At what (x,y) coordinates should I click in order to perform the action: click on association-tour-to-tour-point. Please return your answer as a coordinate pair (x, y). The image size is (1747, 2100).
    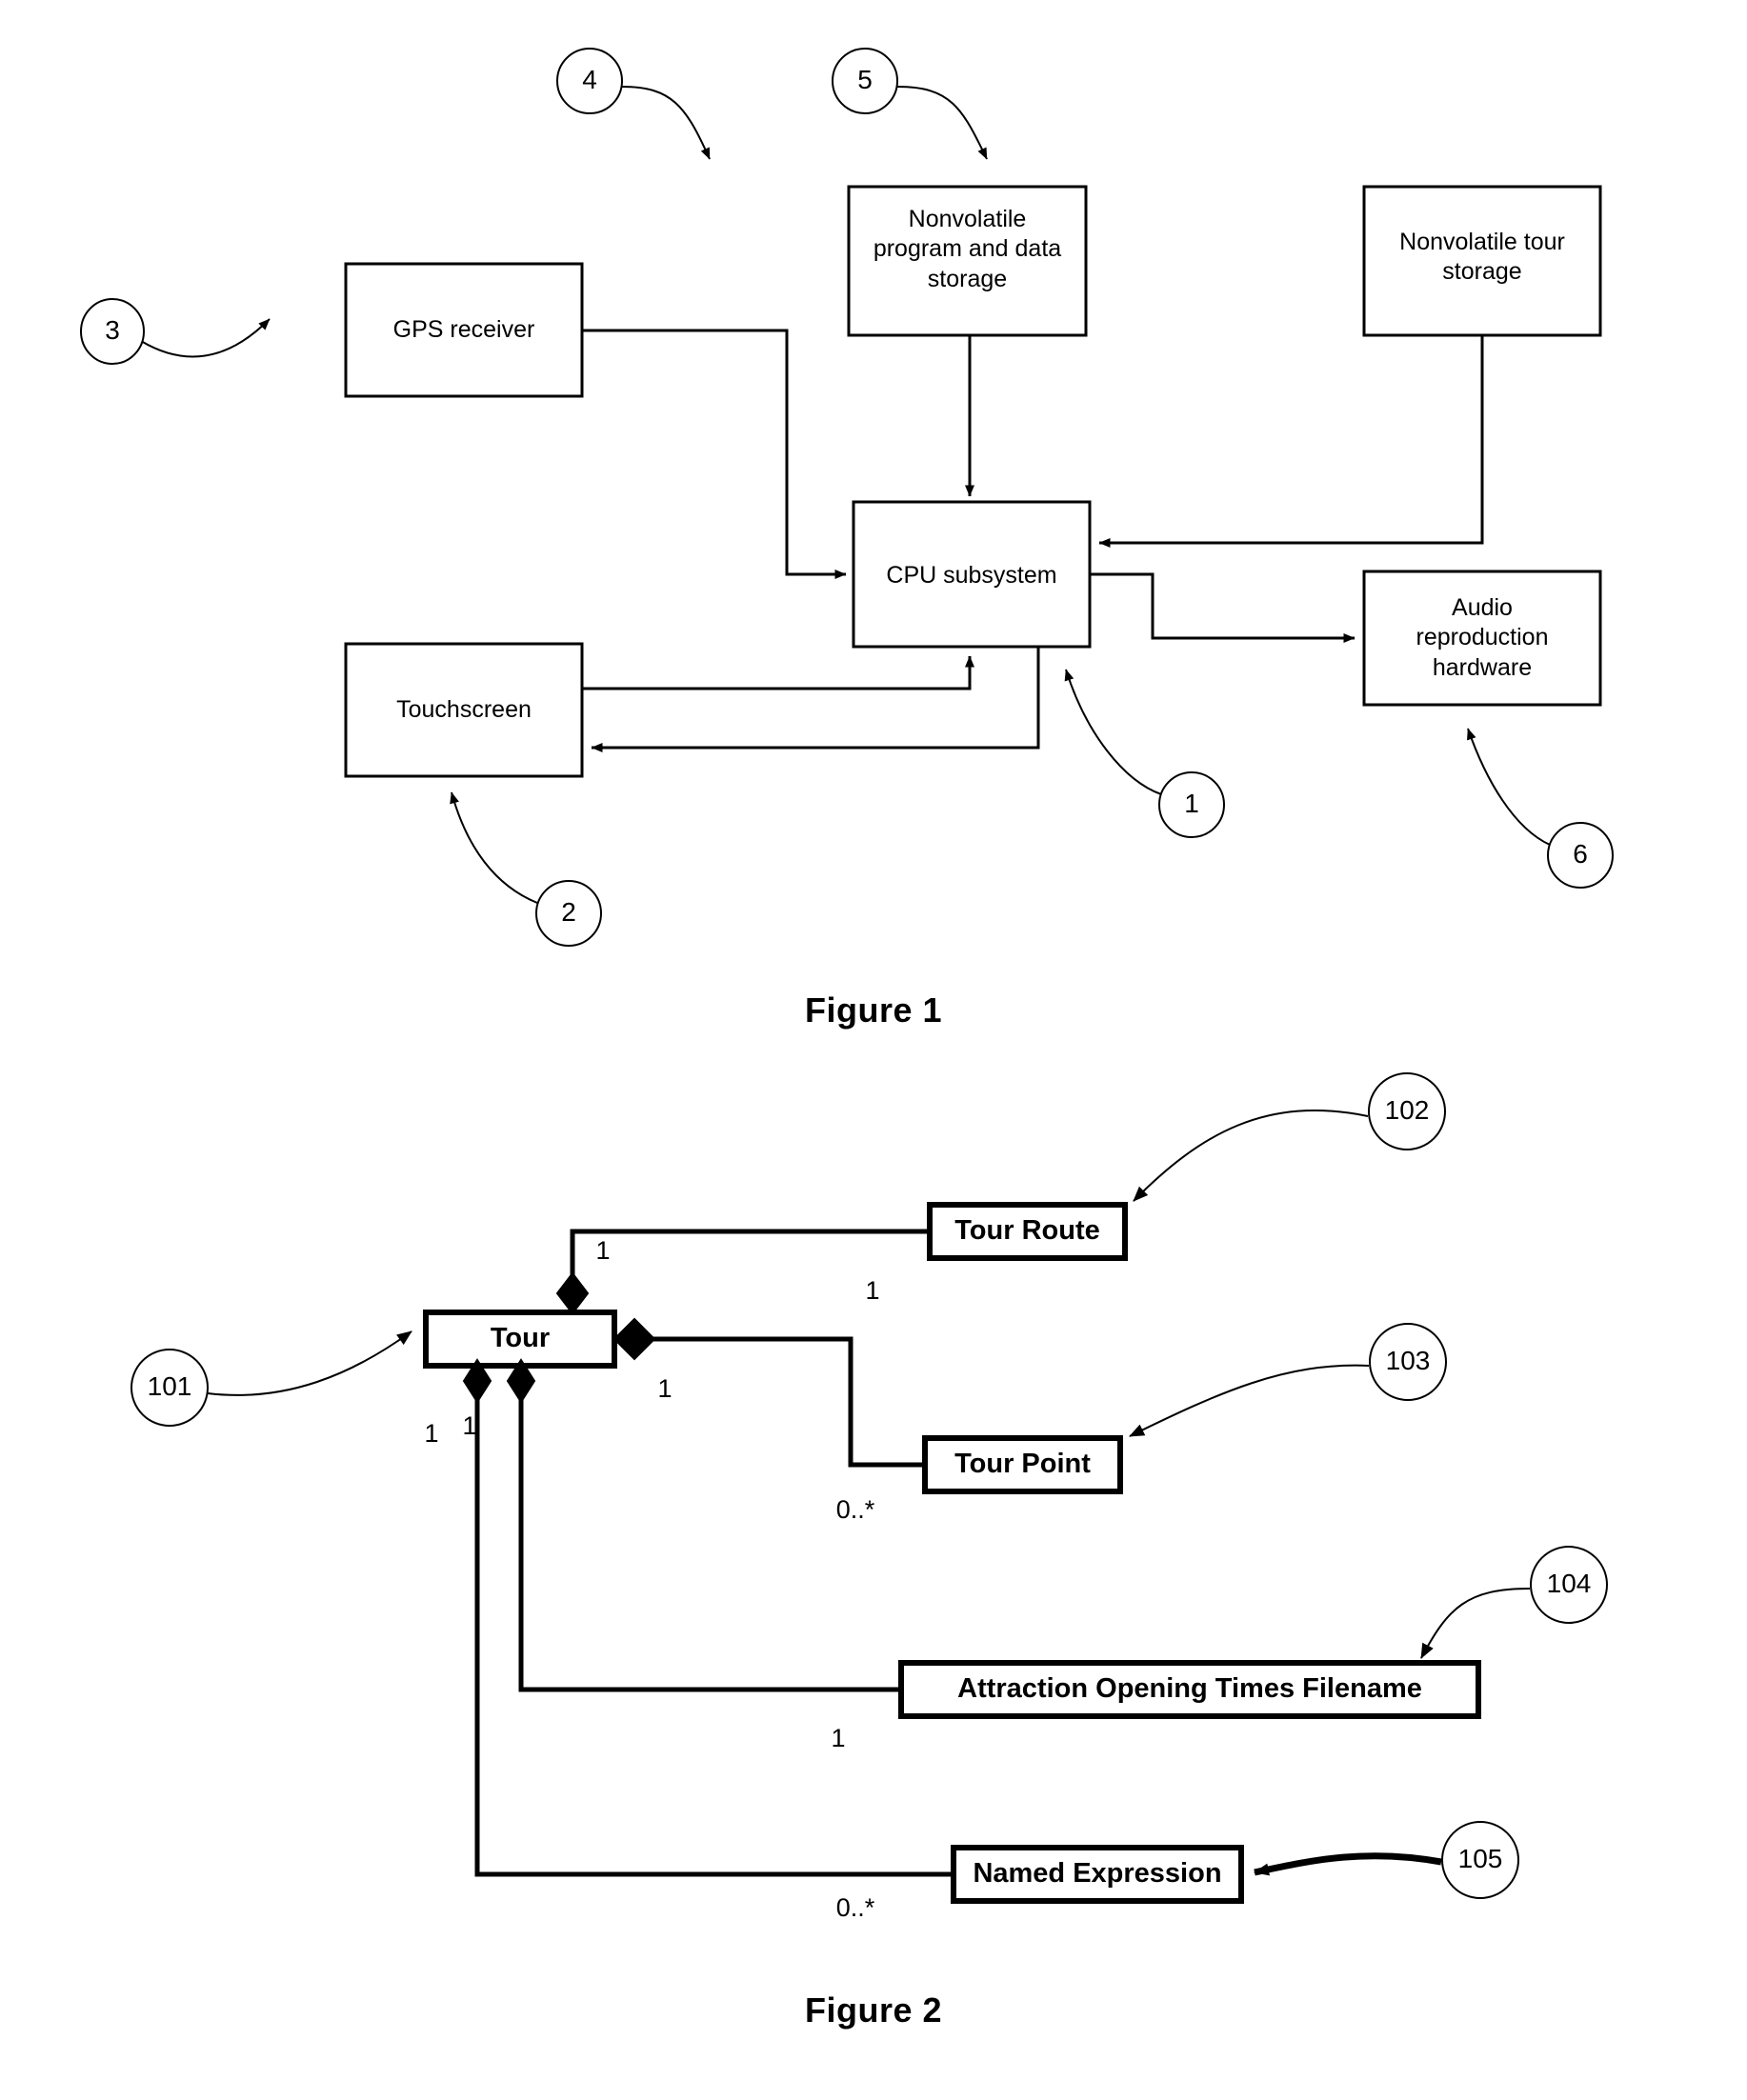
    Looking at the image, I should click on (777, 1402).